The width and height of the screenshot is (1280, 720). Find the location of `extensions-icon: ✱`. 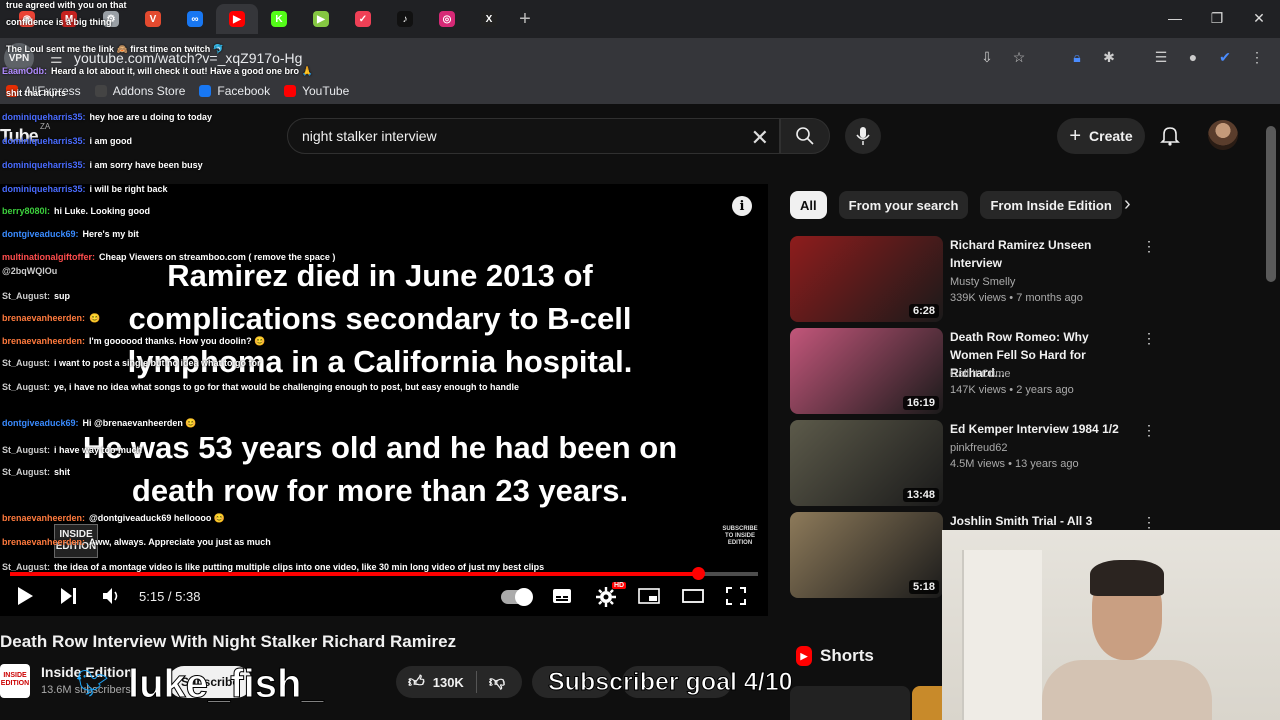

extensions-icon: ✱ is located at coordinates (1109, 57).